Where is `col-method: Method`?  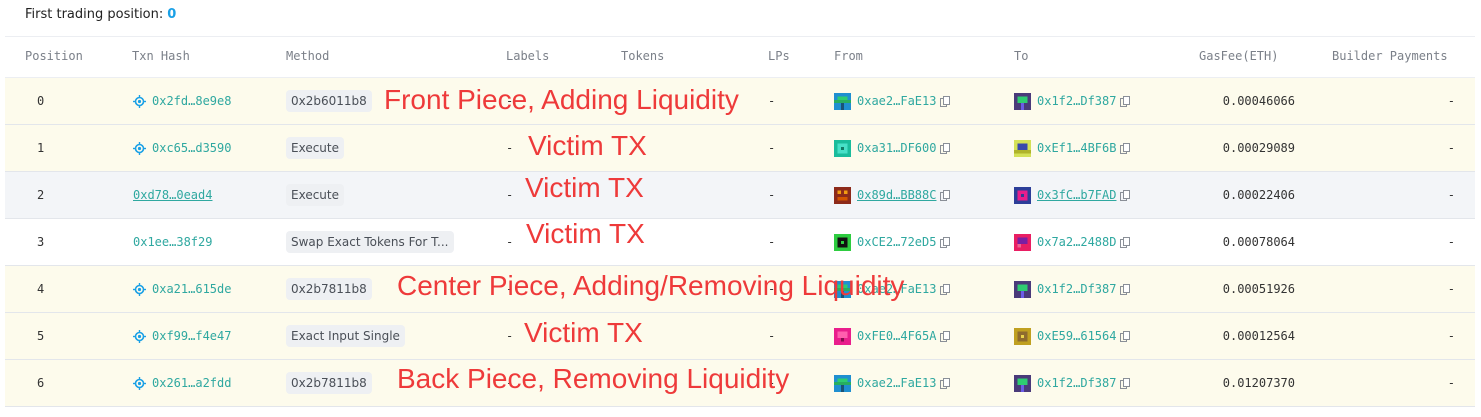
col-method: Method is located at coordinates (308, 56).